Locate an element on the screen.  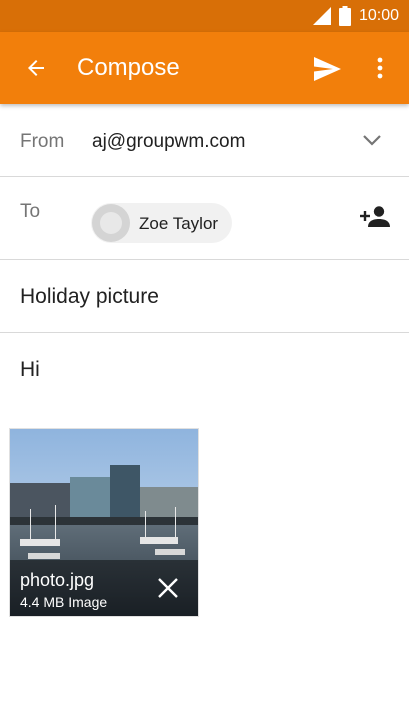
page-title: Compose is located at coordinates (128, 67).